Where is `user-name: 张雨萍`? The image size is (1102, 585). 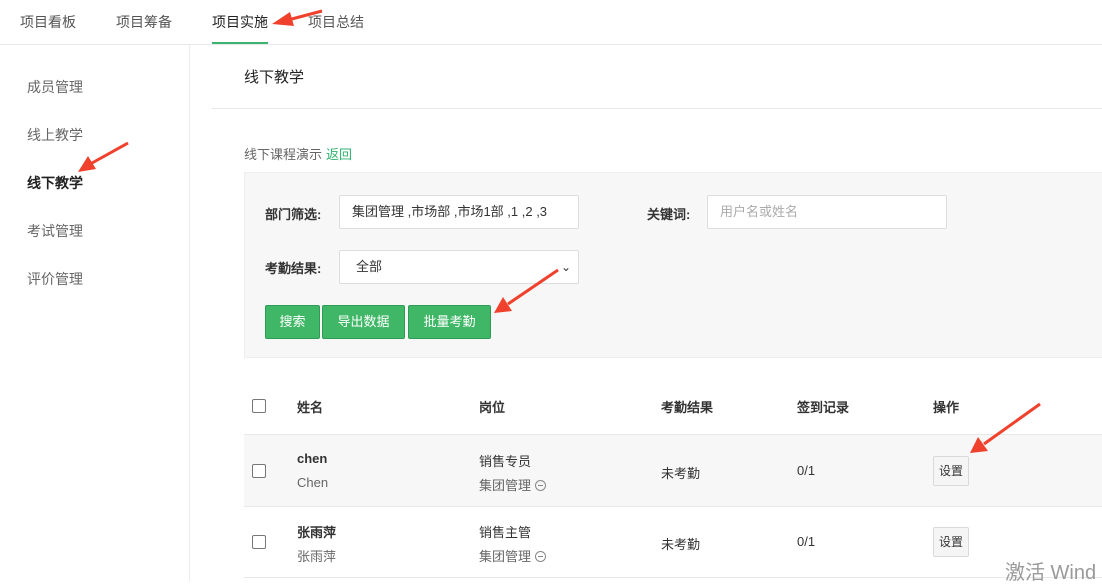
user-name: 张雨萍 is located at coordinates (317, 532).